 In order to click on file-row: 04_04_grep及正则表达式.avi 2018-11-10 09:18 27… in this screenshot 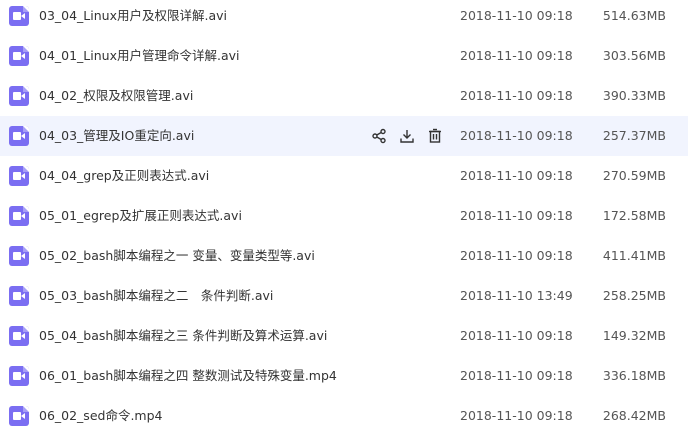, I will do `click(344, 176)`.